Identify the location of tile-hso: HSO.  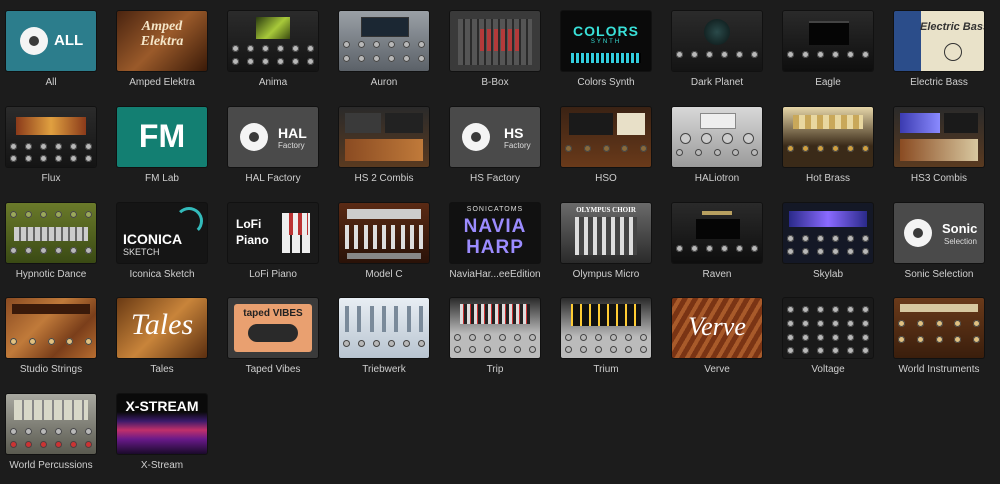
(610, 151).